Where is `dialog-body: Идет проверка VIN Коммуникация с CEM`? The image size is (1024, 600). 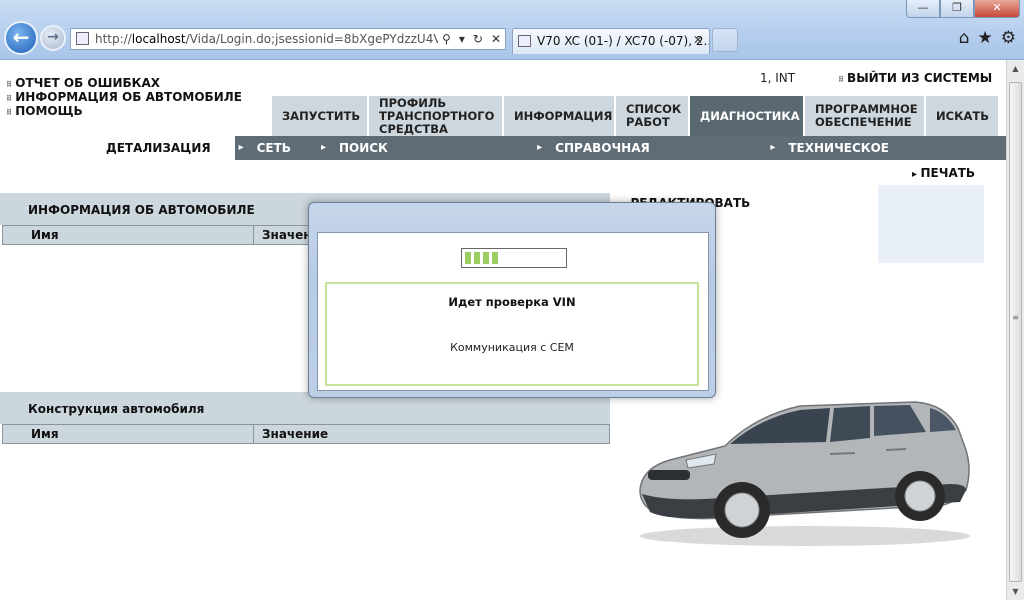 dialog-body: Идет проверка VIN Коммуникация с CEM is located at coordinates (513, 311).